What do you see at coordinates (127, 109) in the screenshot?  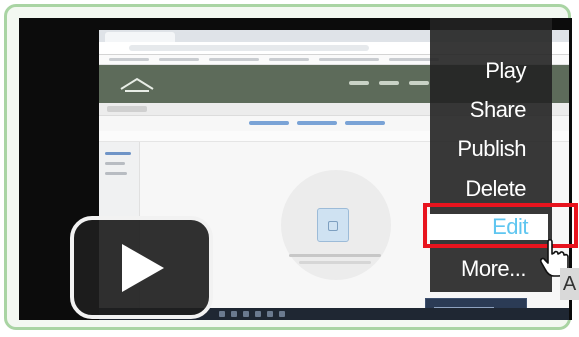 I see `sub-tab` at bounding box center [127, 109].